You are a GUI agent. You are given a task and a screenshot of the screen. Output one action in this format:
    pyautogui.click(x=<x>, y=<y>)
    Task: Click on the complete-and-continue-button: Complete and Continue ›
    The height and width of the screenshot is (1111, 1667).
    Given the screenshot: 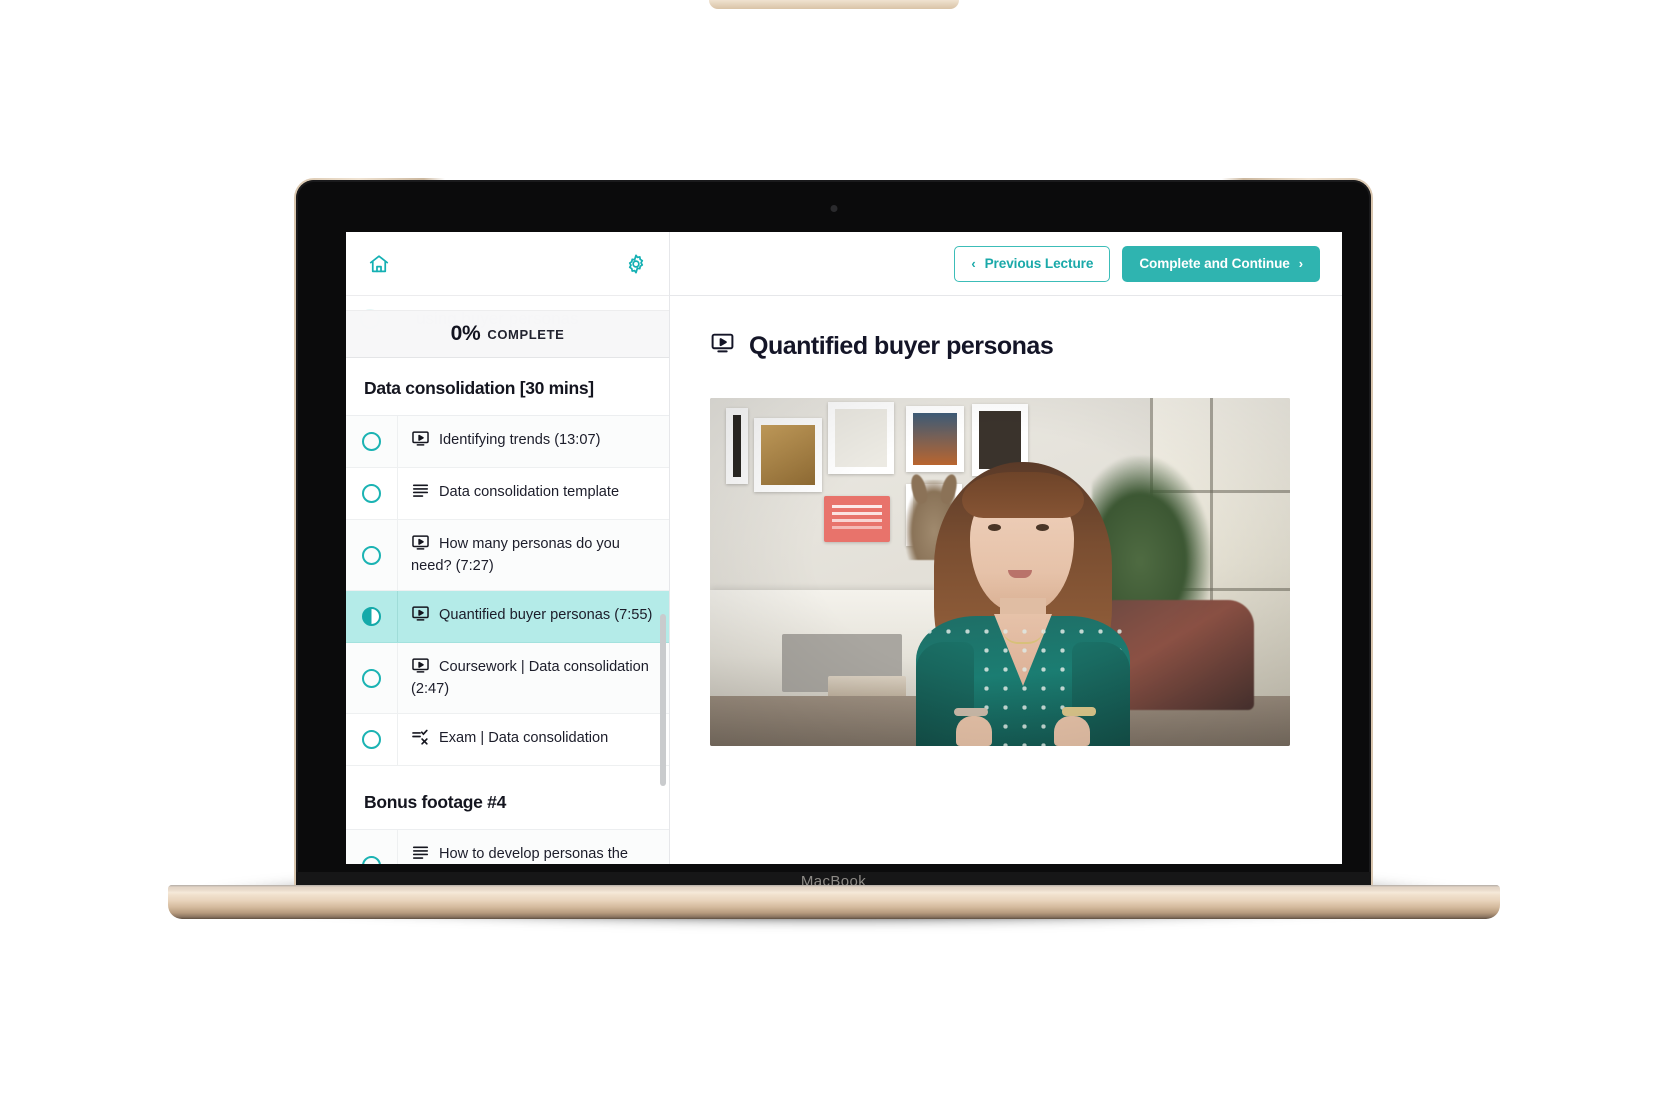 What is the action you would take?
    pyautogui.click(x=1221, y=263)
    